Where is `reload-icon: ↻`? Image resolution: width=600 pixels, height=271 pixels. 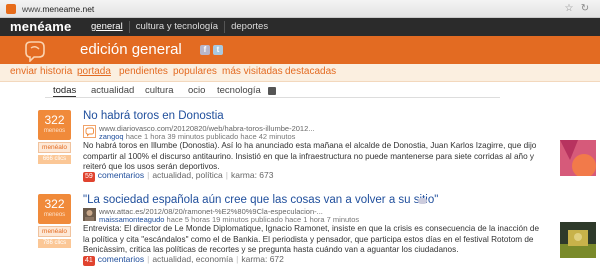
reload-icon: ↻ is located at coordinates (585, 9).